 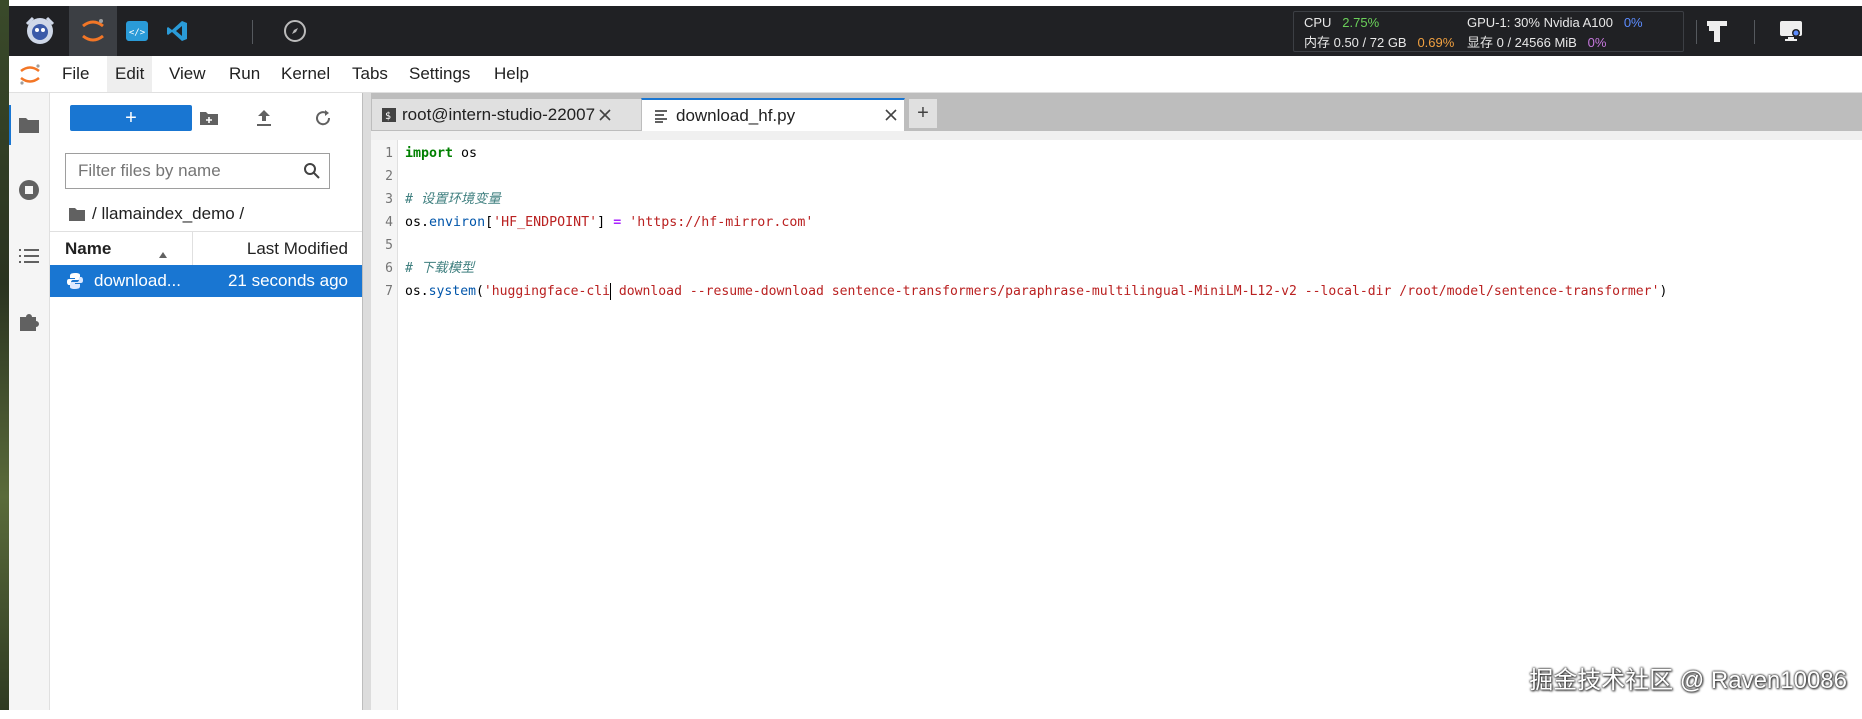 I want to click on table-of-contents-icon, so click(x=29, y=256).